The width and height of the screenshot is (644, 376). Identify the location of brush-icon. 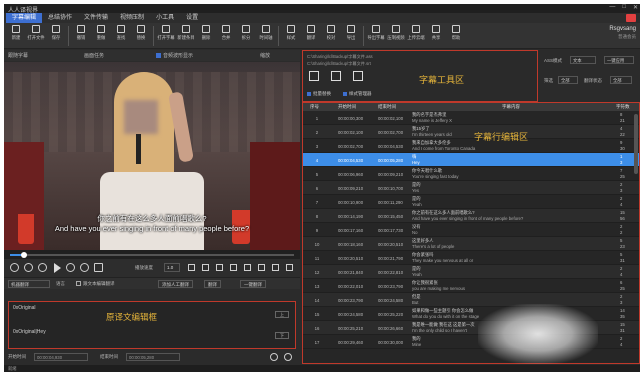
(314, 76).